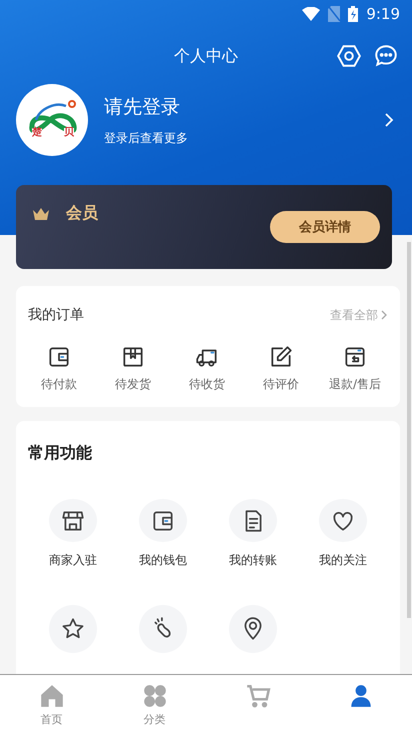 The image size is (412, 732). What do you see at coordinates (163, 534) in the screenshot?
I see `feature-button: 我的钱包` at bounding box center [163, 534].